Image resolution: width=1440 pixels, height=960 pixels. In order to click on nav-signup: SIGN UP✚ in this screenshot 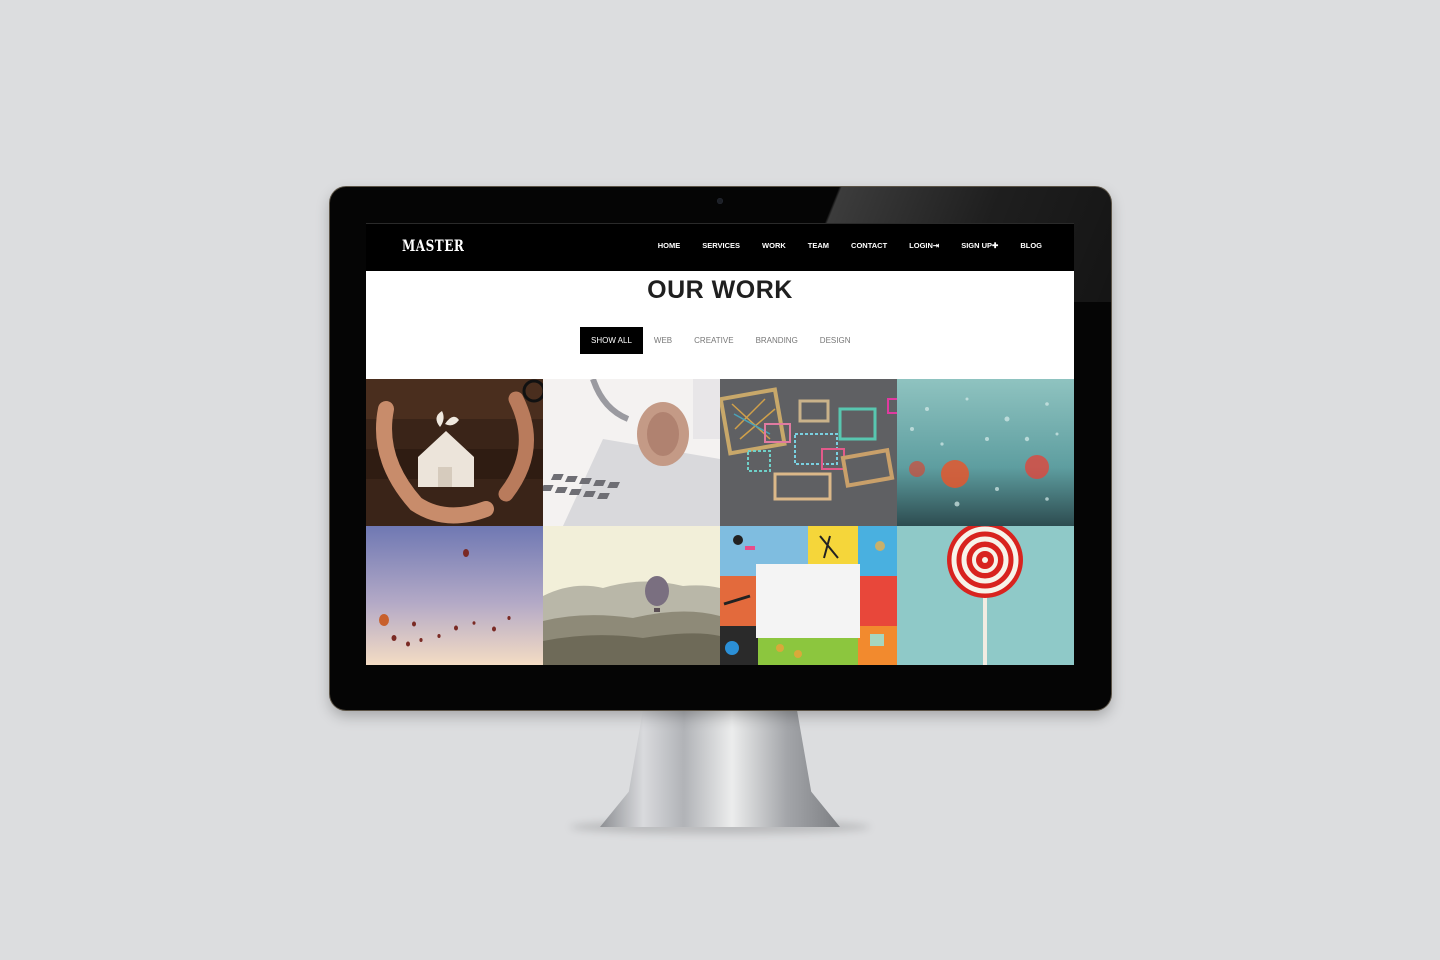, I will do `click(979, 245)`.